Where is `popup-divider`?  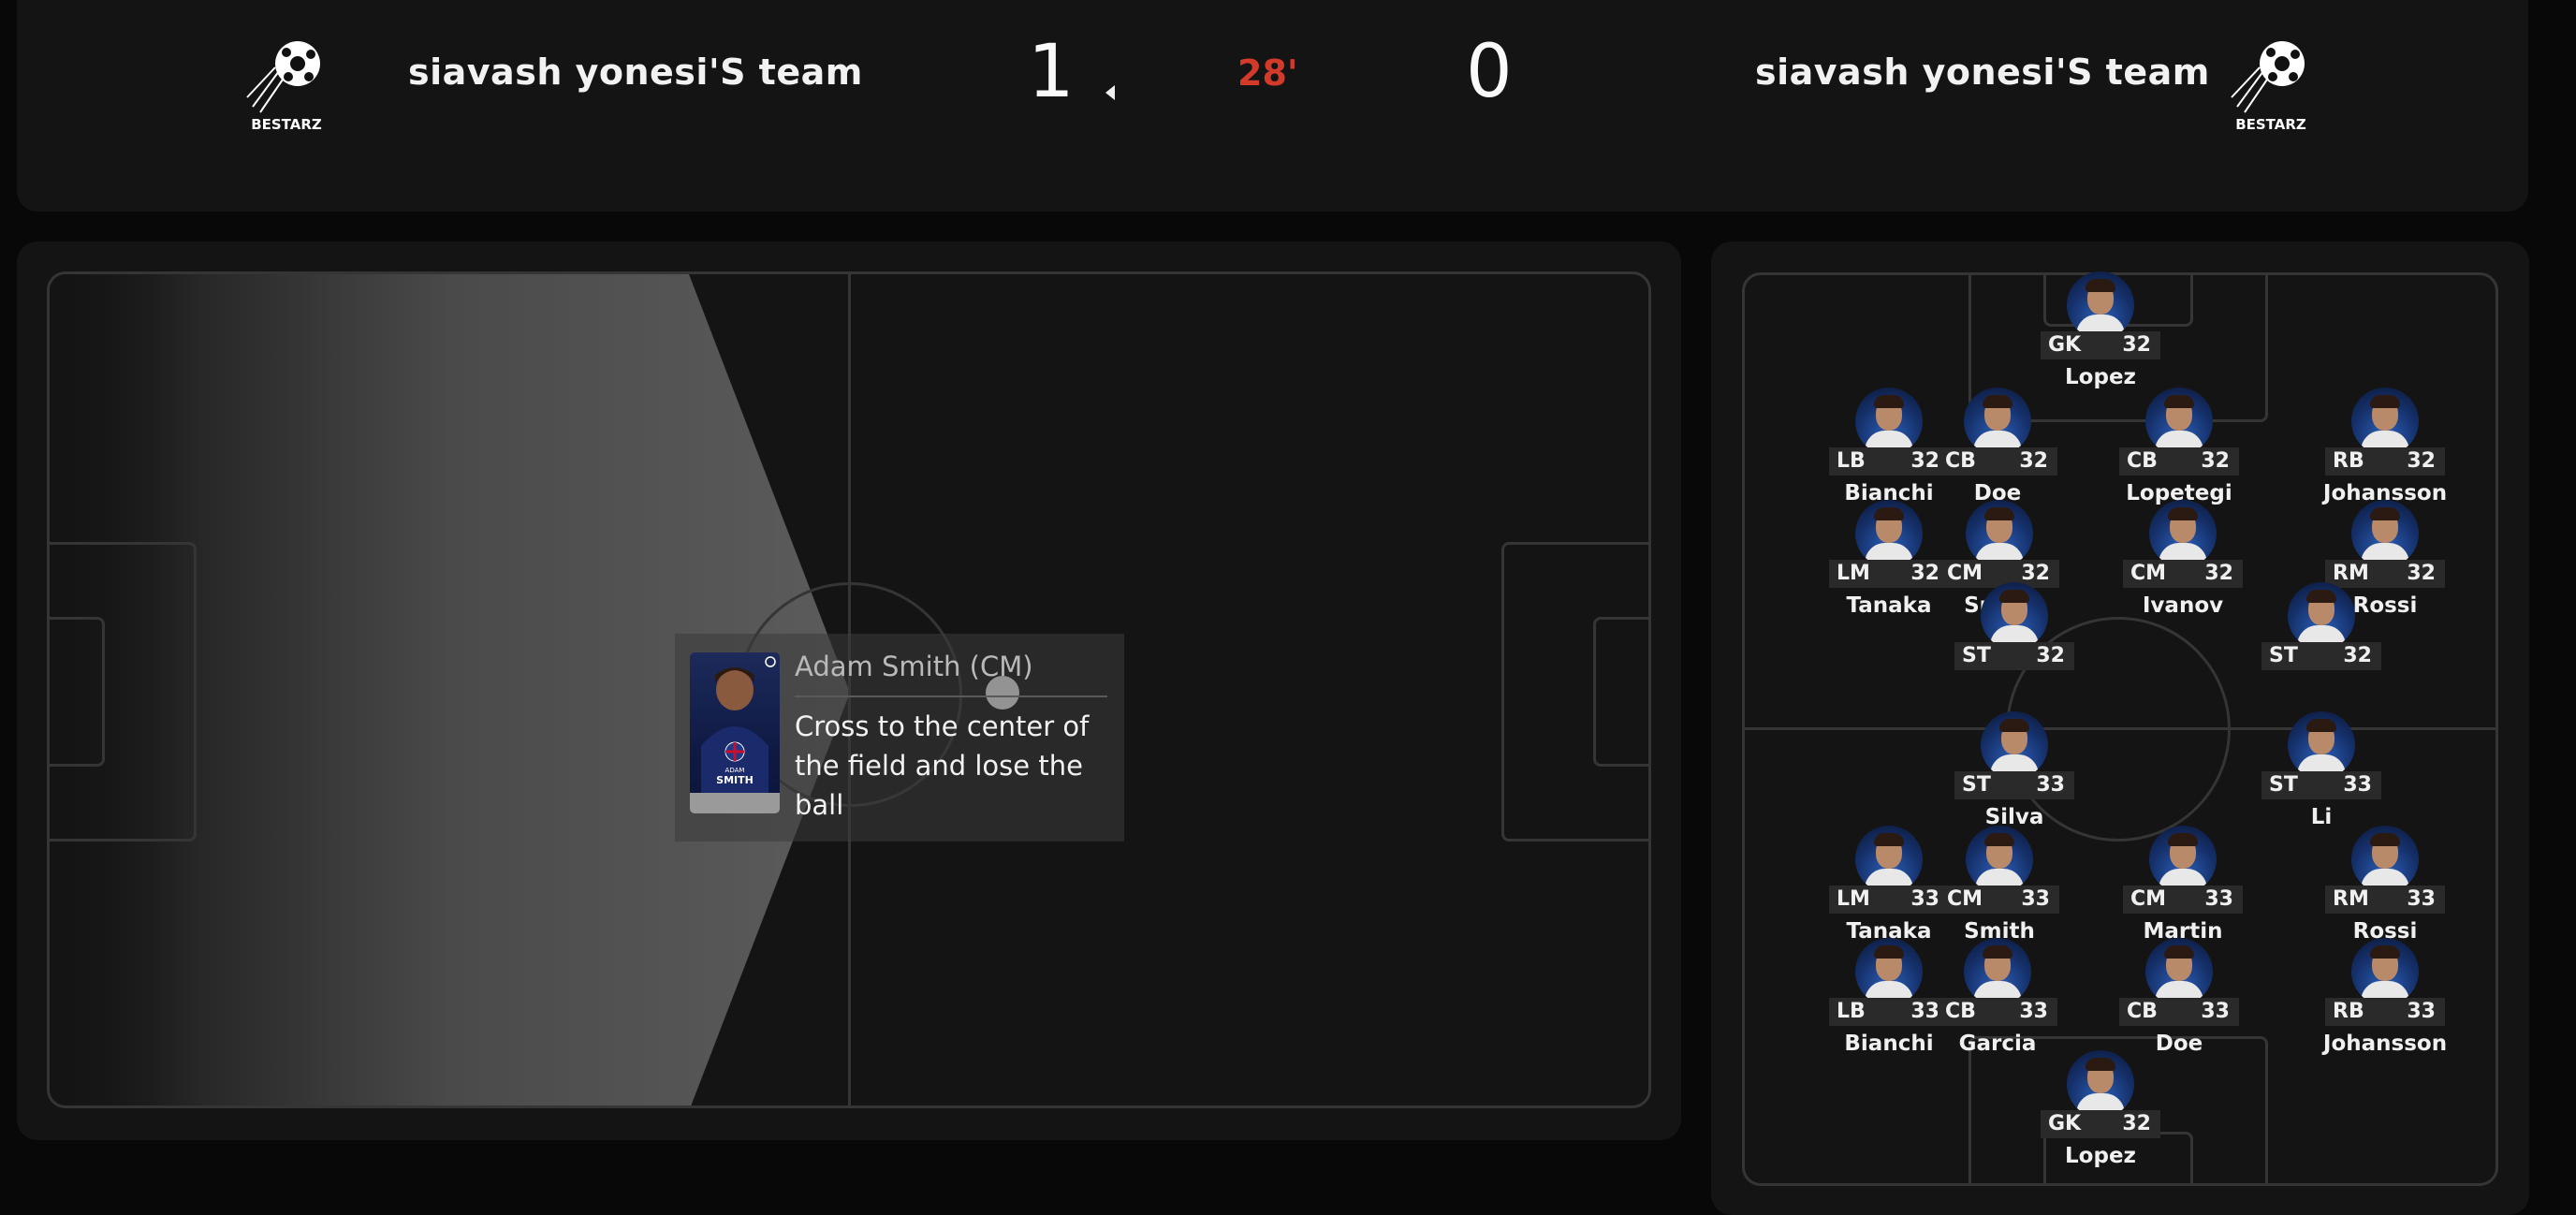
popup-divider is located at coordinates (951, 696).